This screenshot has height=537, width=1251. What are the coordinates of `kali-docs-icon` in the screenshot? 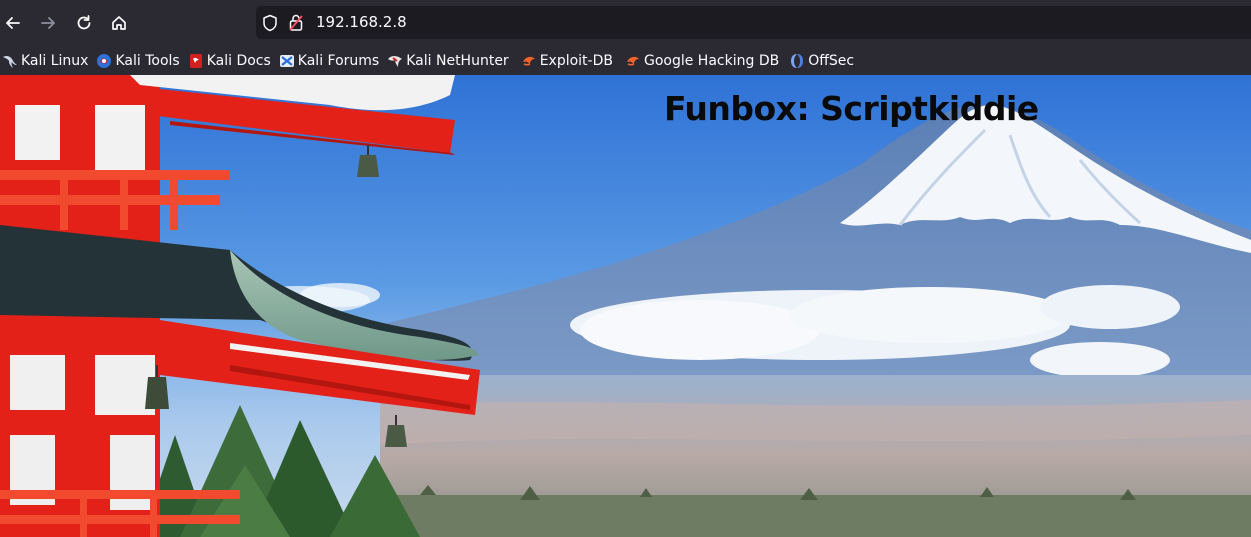 It's located at (195, 60).